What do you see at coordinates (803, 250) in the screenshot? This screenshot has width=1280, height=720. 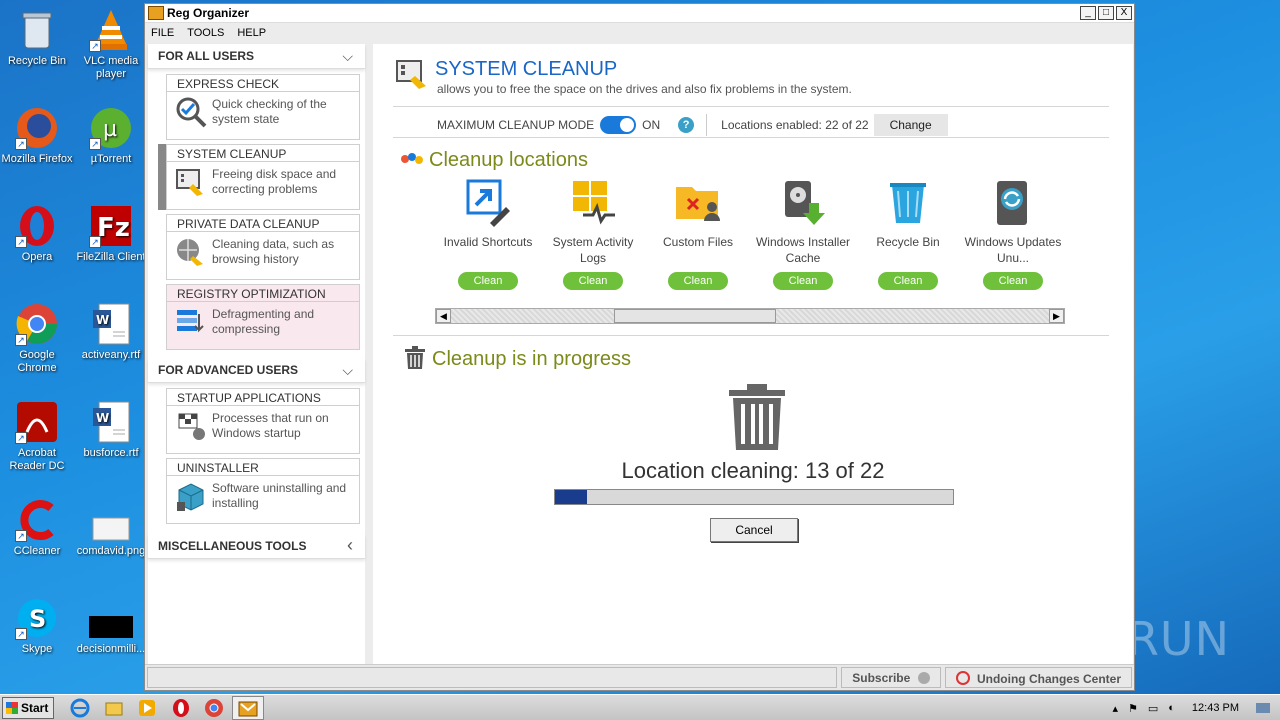 I see `location-name: Windows Installer Cache` at bounding box center [803, 250].